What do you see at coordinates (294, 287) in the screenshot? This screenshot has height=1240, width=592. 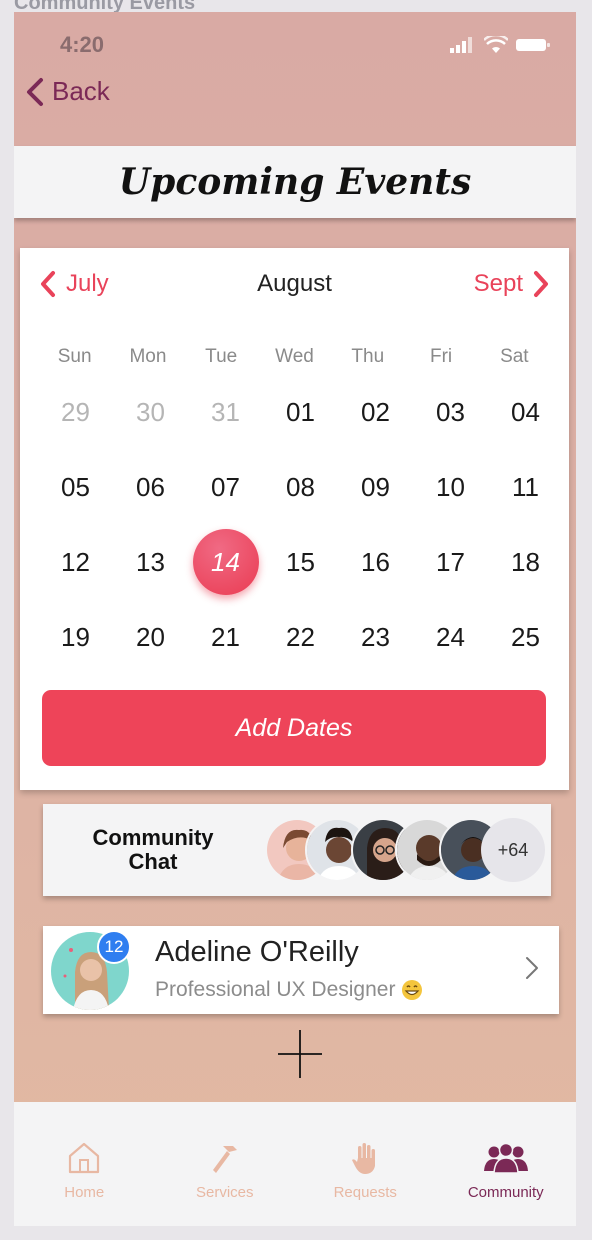 I see `calendar-nav: August July Sept` at bounding box center [294, 287].